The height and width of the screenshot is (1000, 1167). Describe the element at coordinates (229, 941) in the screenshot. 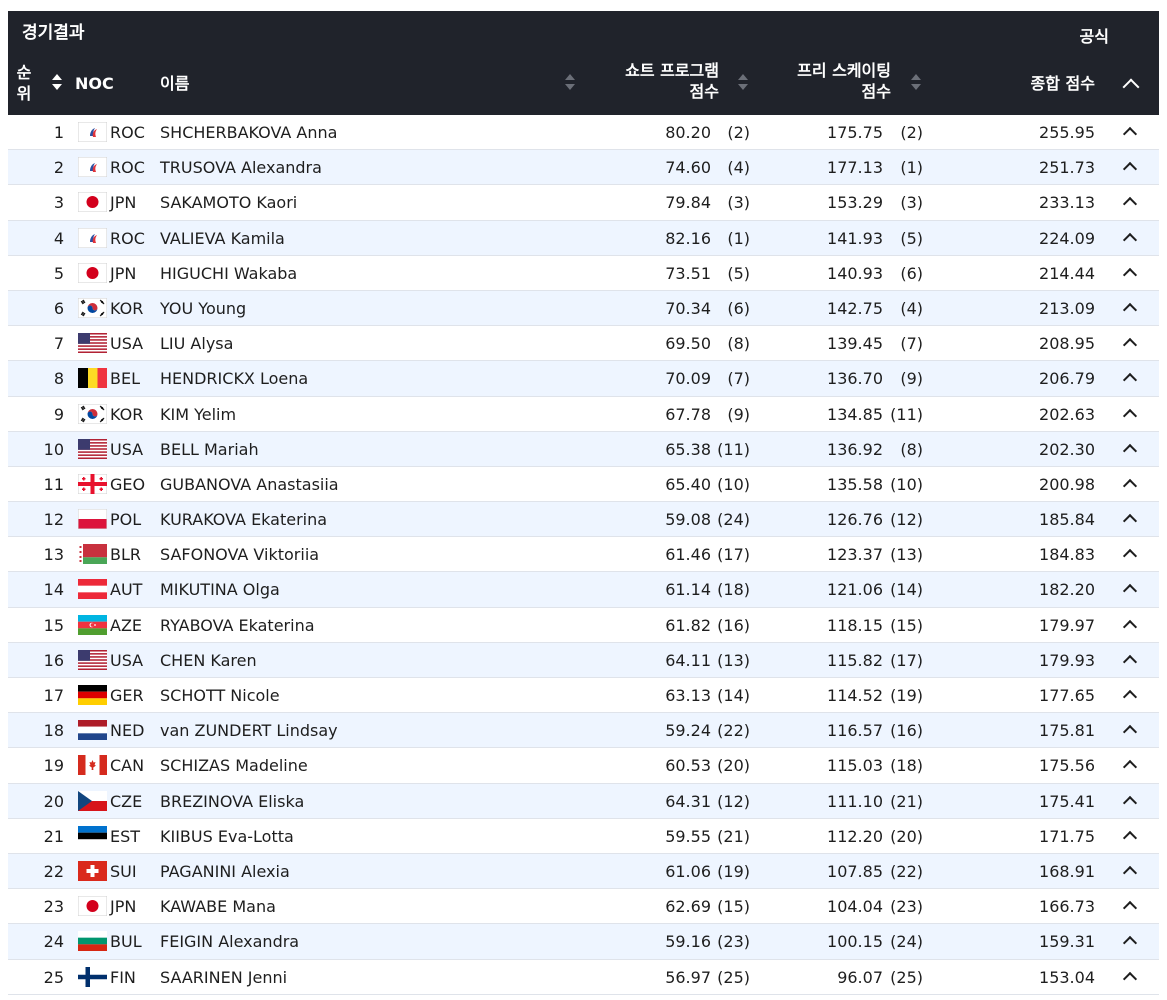

I see `athlete-name: FEIGIN Alexandra` at that location.